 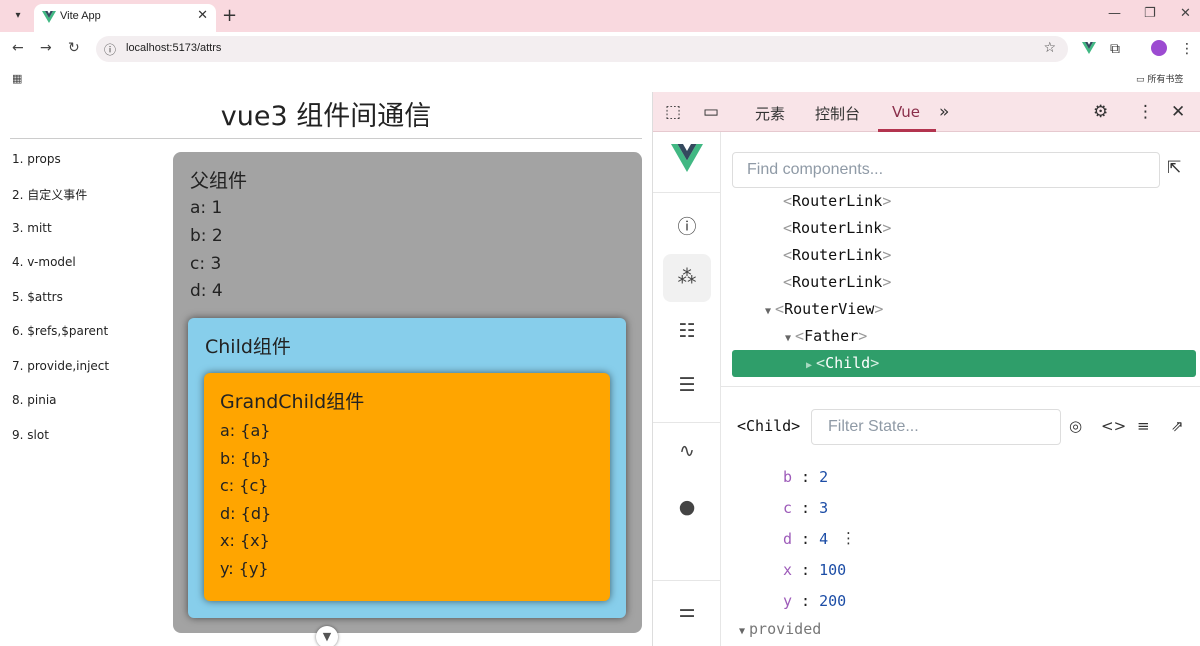 What do you see at coordinates (687, 158) in the screenshot?
I see `vue-logo-icon` at bounding box center [687, 158].